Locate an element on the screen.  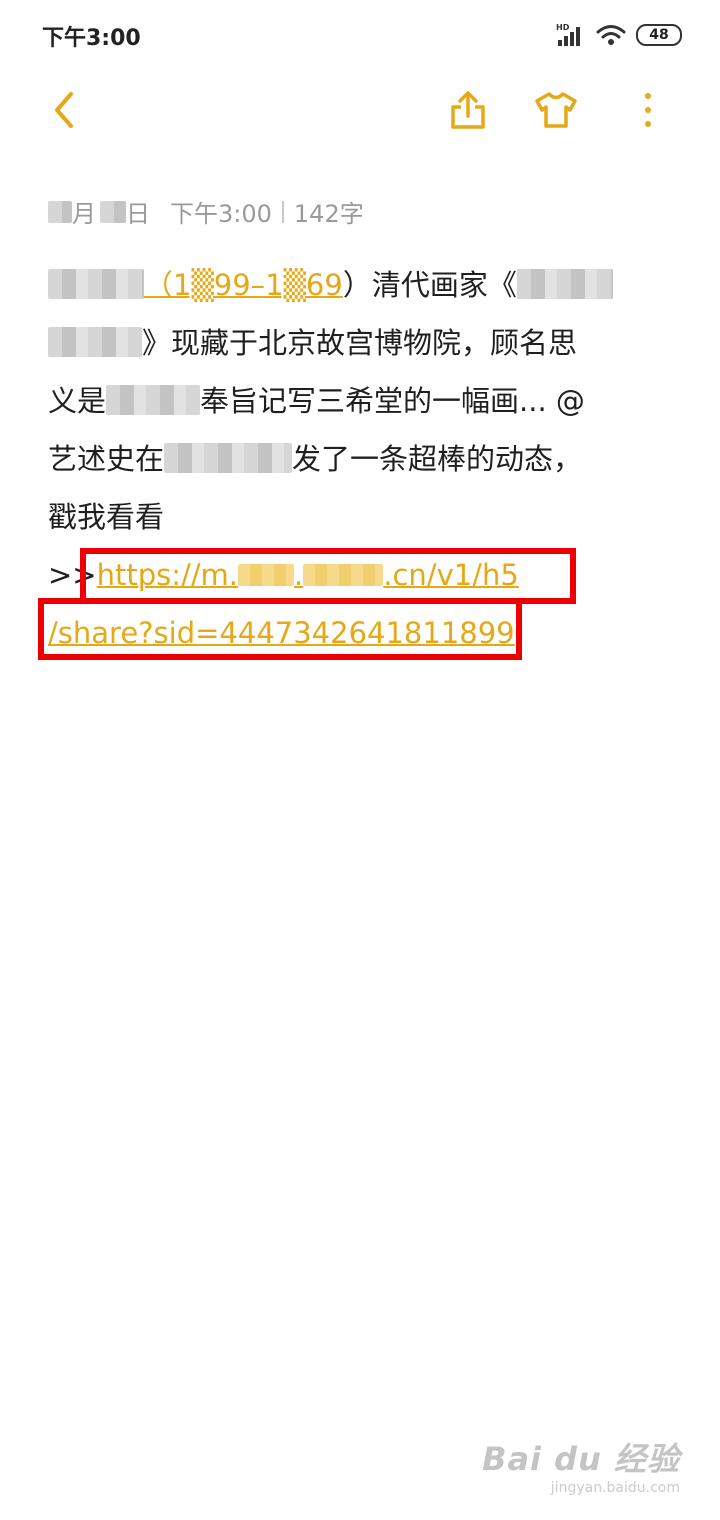
watermark-brand: Bai du 经验 is located at coordinates (581, 1459).